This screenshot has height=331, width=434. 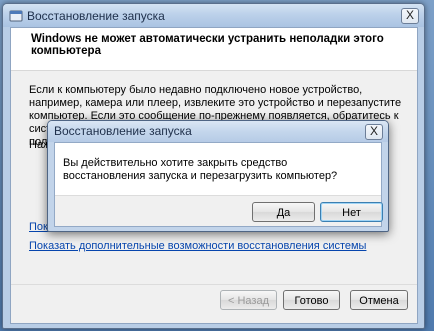 I want to click on dialog-close-button: X, so click(x=374, y=132).